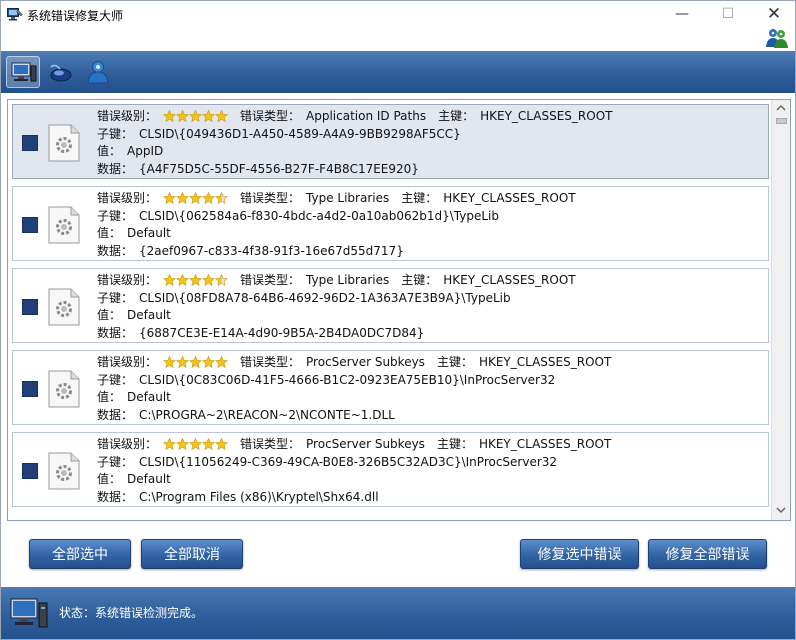  Describe the element at coordinates (348, 280) in the screenshot. I see `type-value: Type Libraries` at that location.